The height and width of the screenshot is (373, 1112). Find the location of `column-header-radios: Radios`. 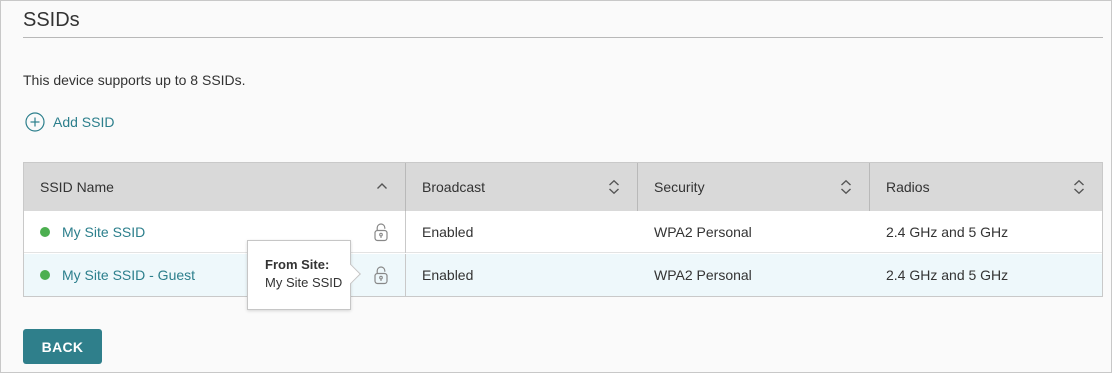

column-header-radios: Radios is located at coordinates (986, 187).